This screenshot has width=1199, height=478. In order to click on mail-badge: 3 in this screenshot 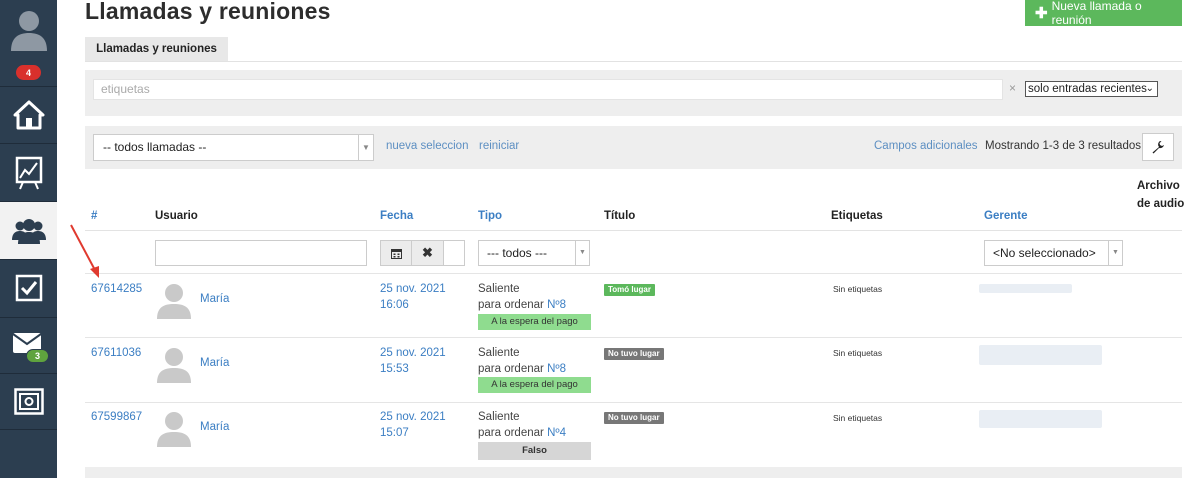, I will do `click(37, 356)`.